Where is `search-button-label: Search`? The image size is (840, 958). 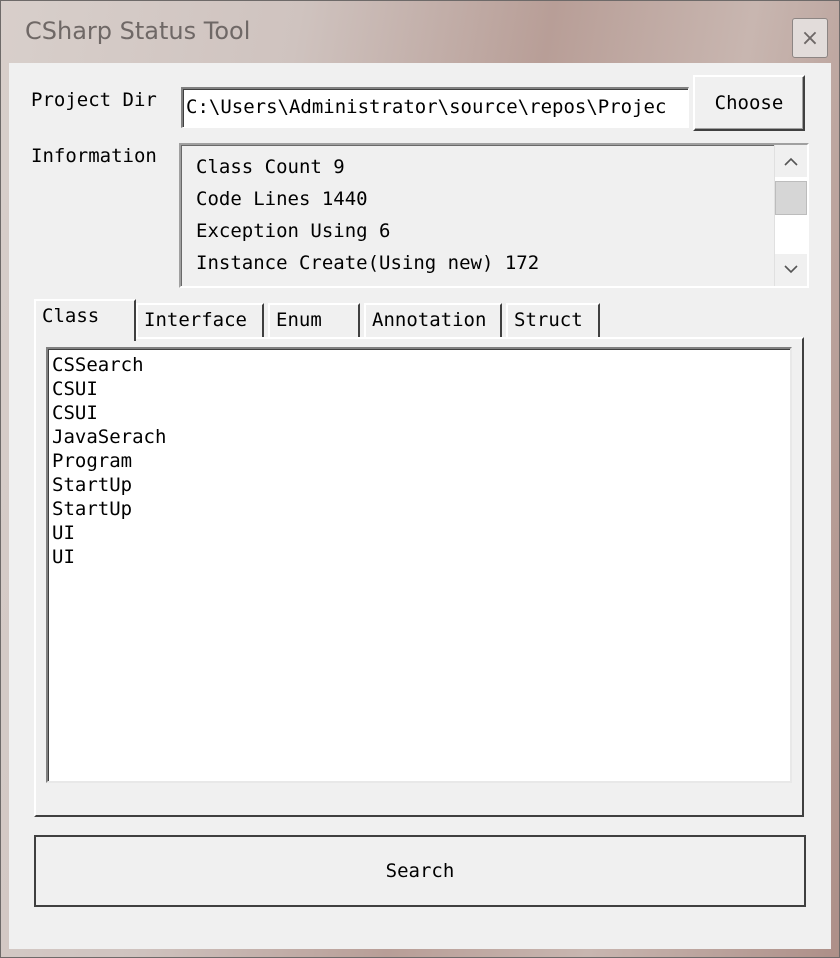 search-button-label: Search is located at coordinates (420, 871).